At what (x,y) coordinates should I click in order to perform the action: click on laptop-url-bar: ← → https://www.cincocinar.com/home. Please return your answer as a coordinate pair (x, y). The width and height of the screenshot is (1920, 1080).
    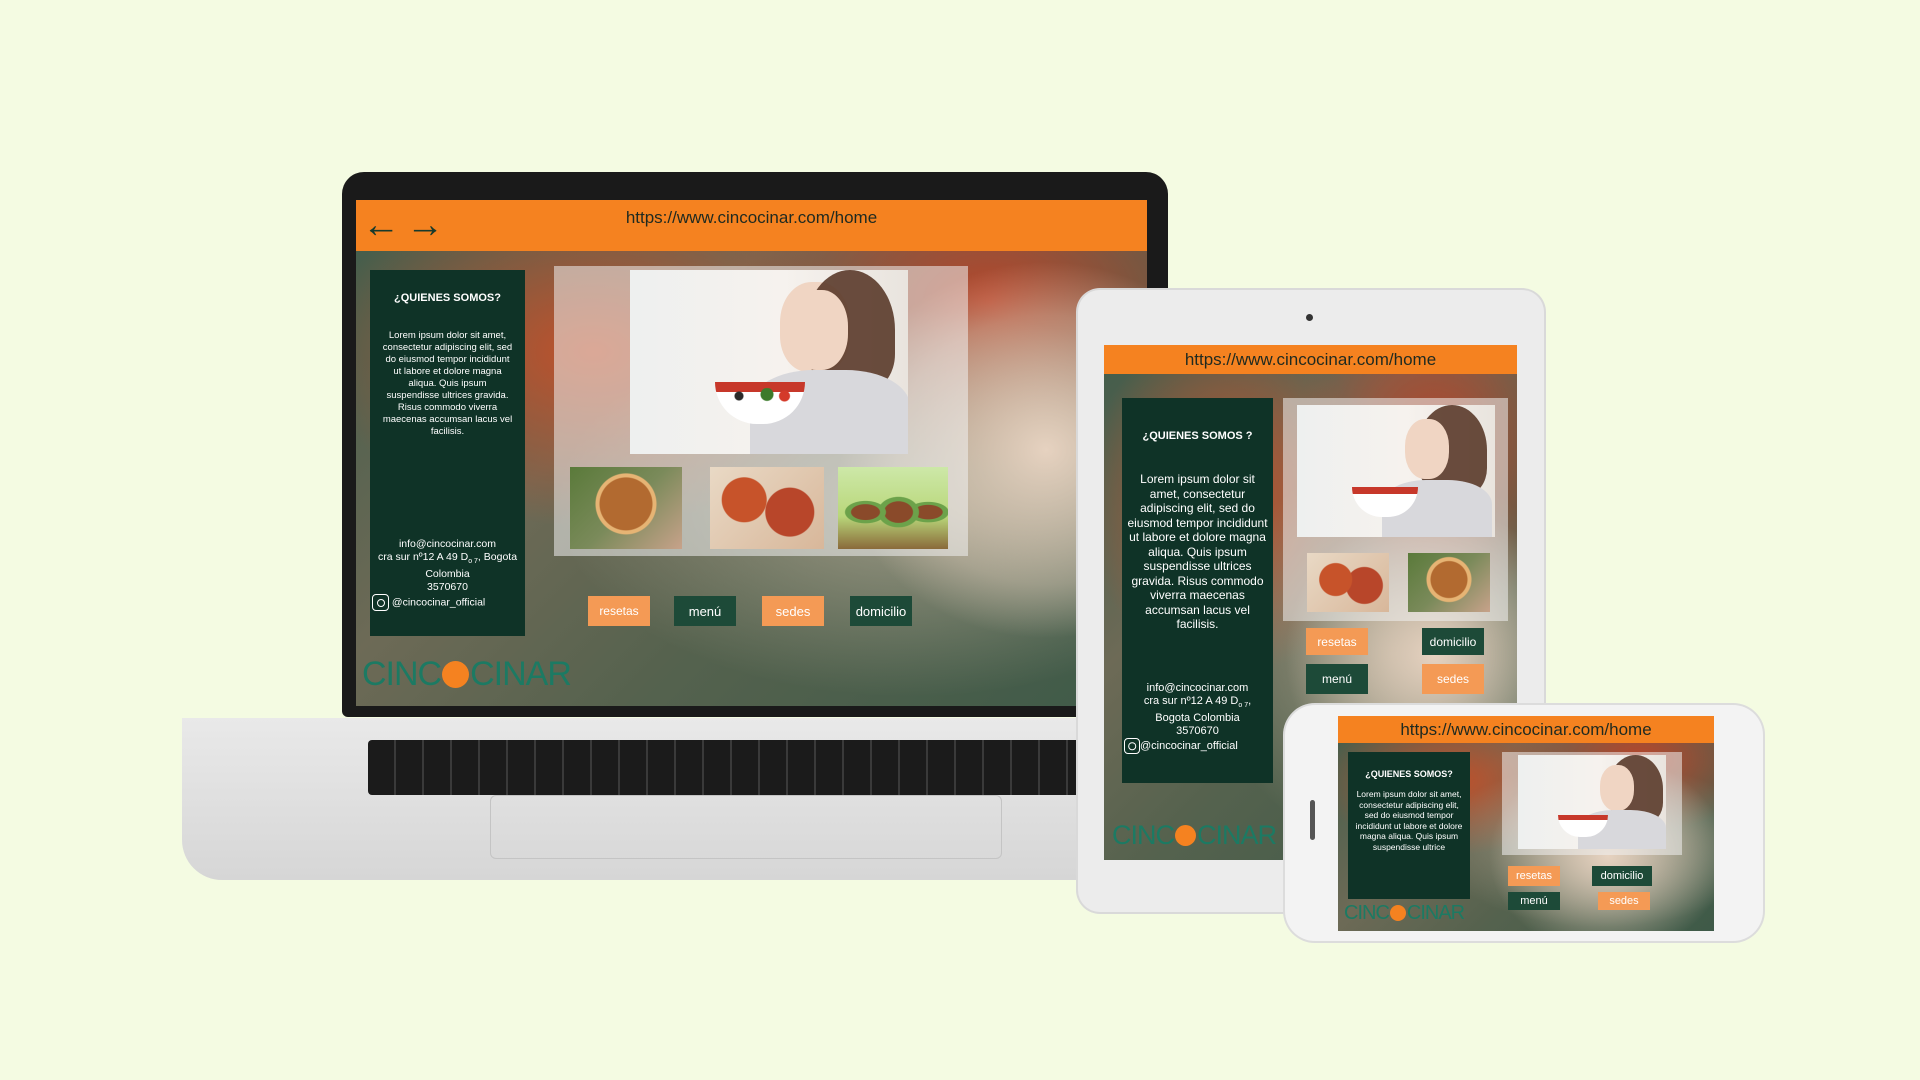
    Looking at the image, I should click on (751, 225).